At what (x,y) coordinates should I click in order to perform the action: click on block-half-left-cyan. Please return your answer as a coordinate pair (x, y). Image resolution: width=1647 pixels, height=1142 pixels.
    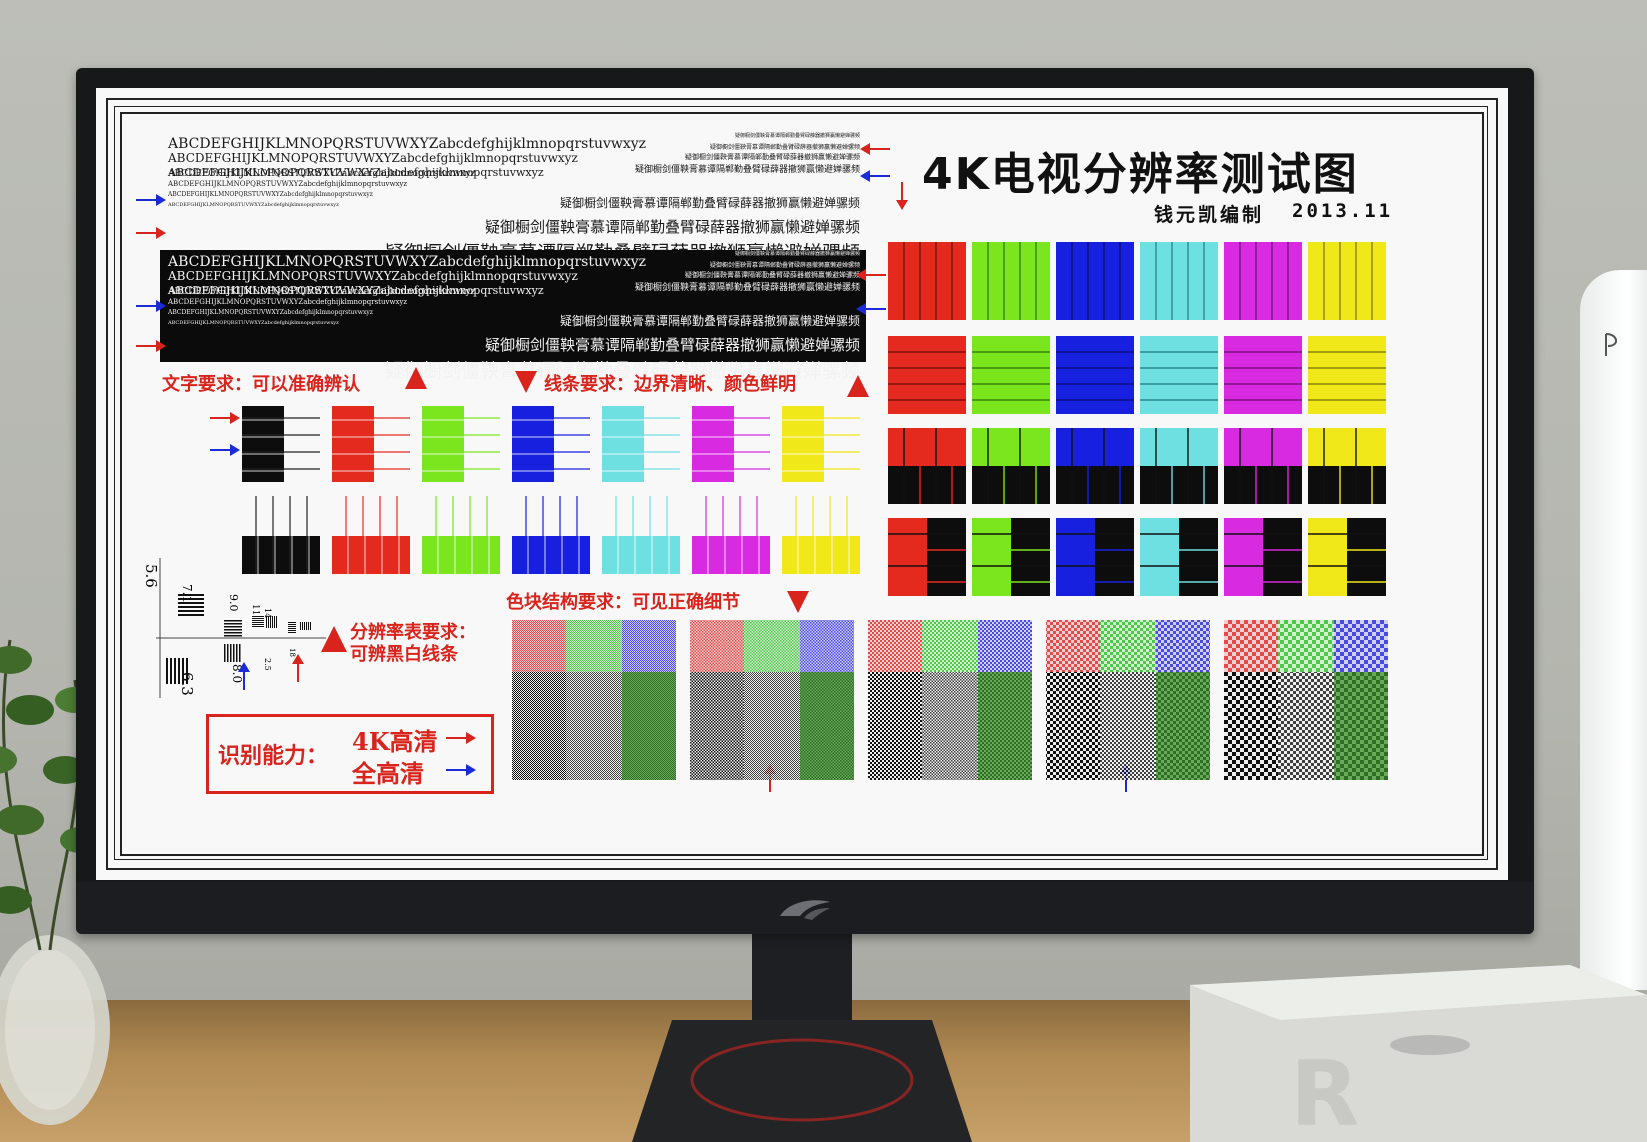
    Looking at the image, I should click on (1159, 557).